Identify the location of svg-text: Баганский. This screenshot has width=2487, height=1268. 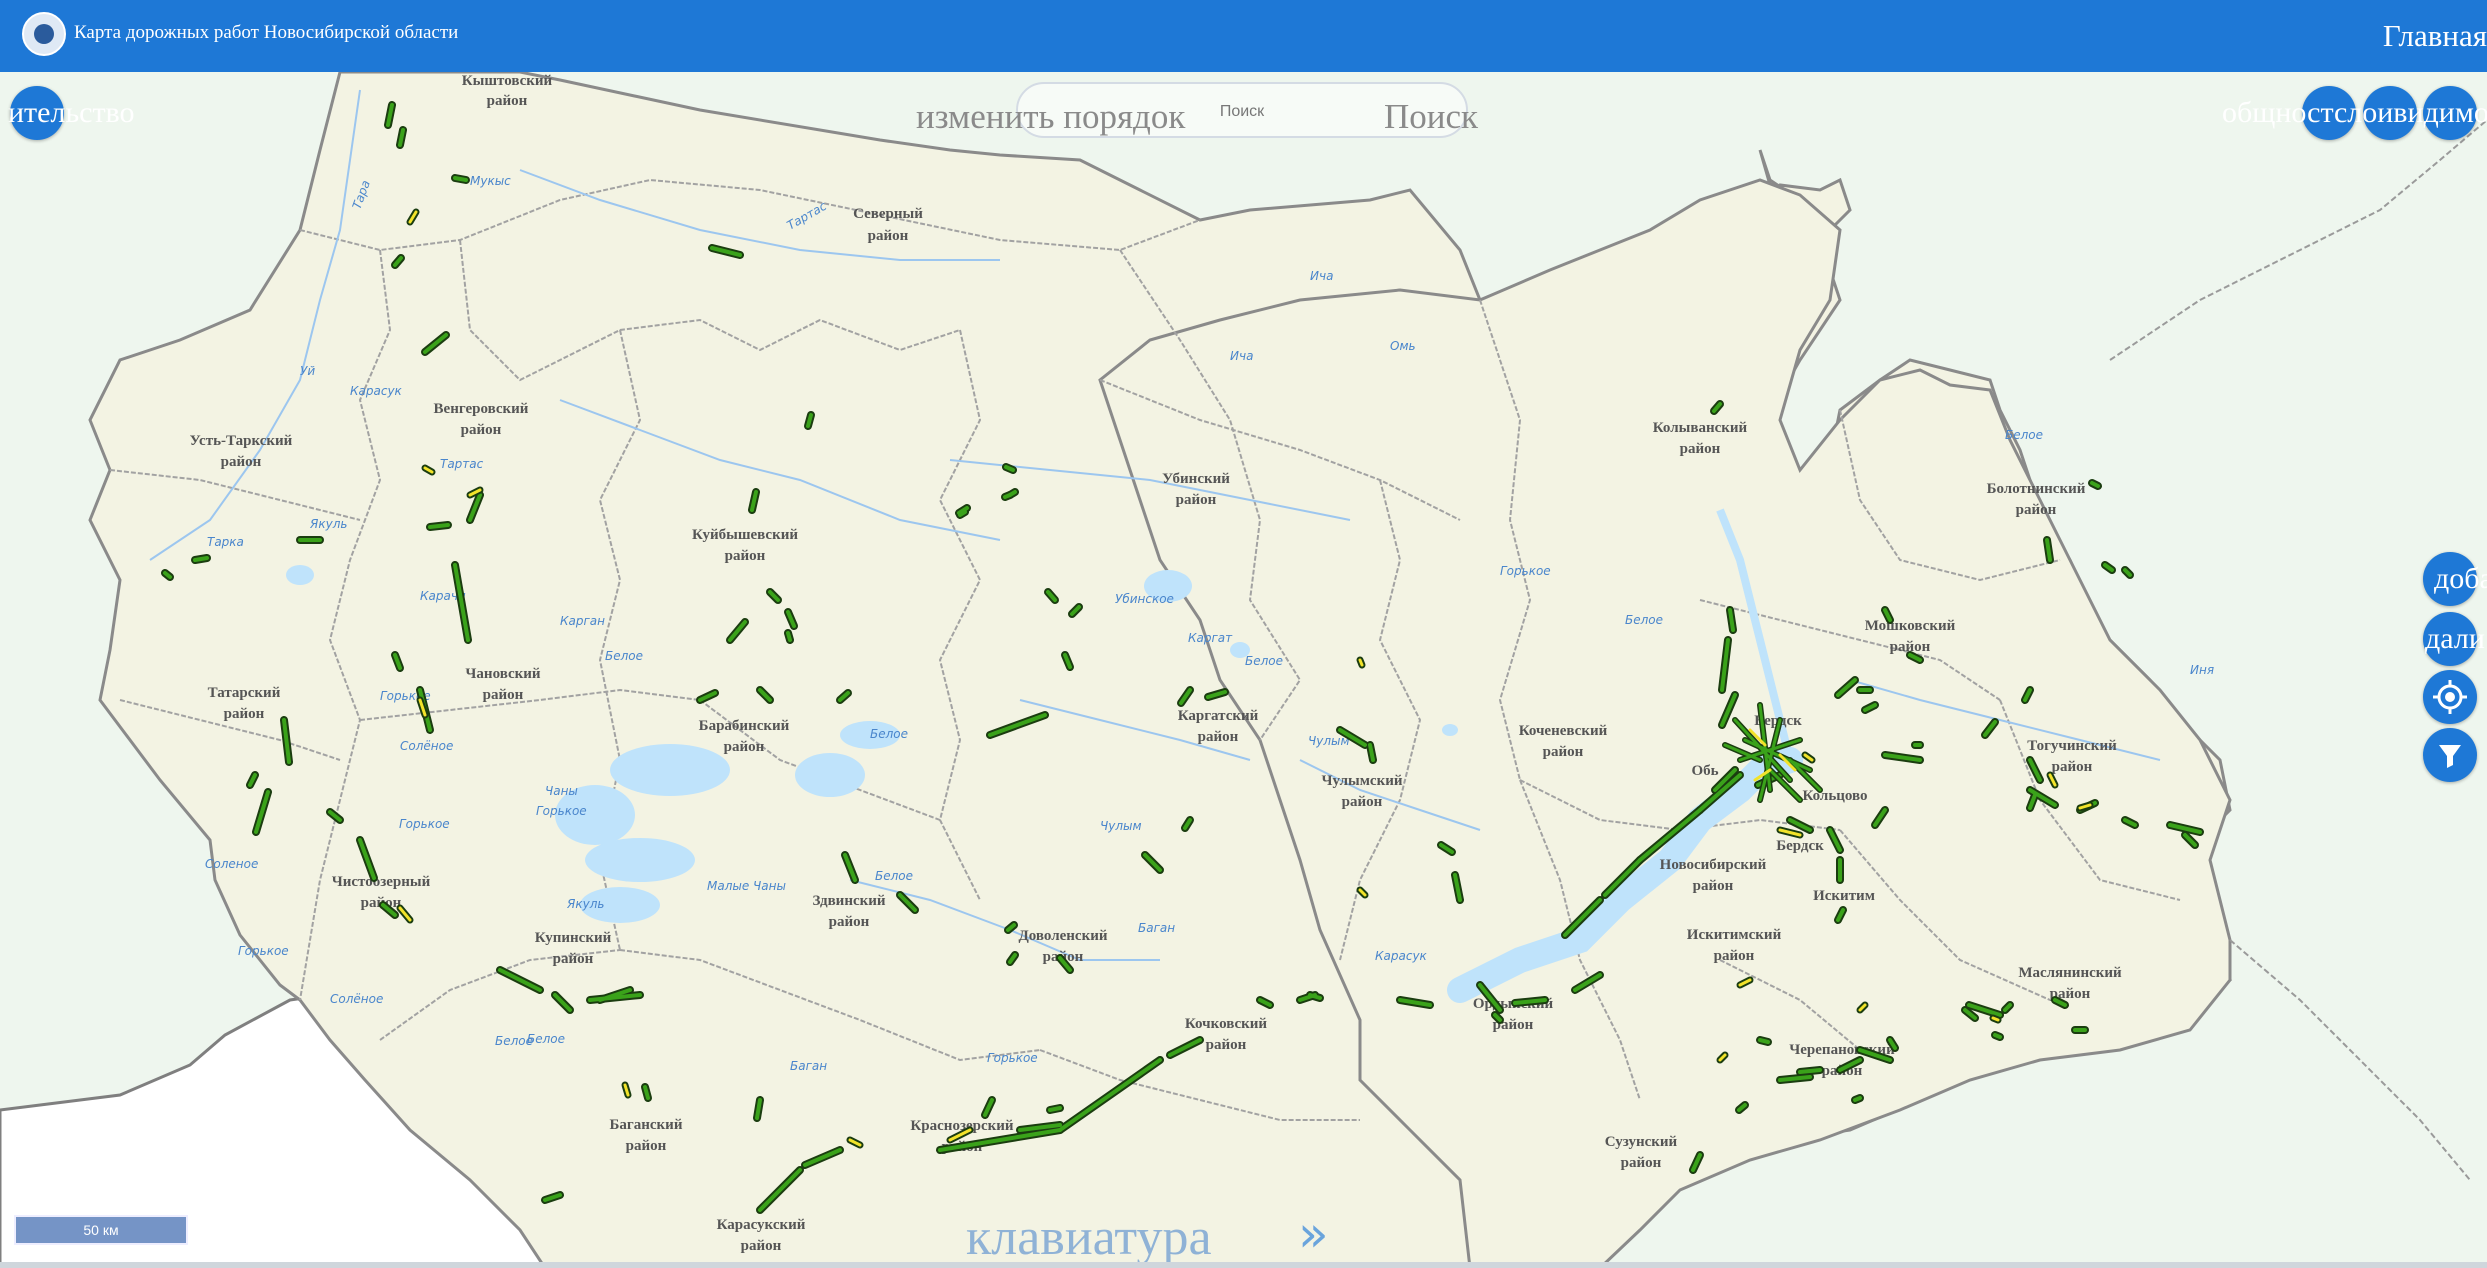
(646, 1125).